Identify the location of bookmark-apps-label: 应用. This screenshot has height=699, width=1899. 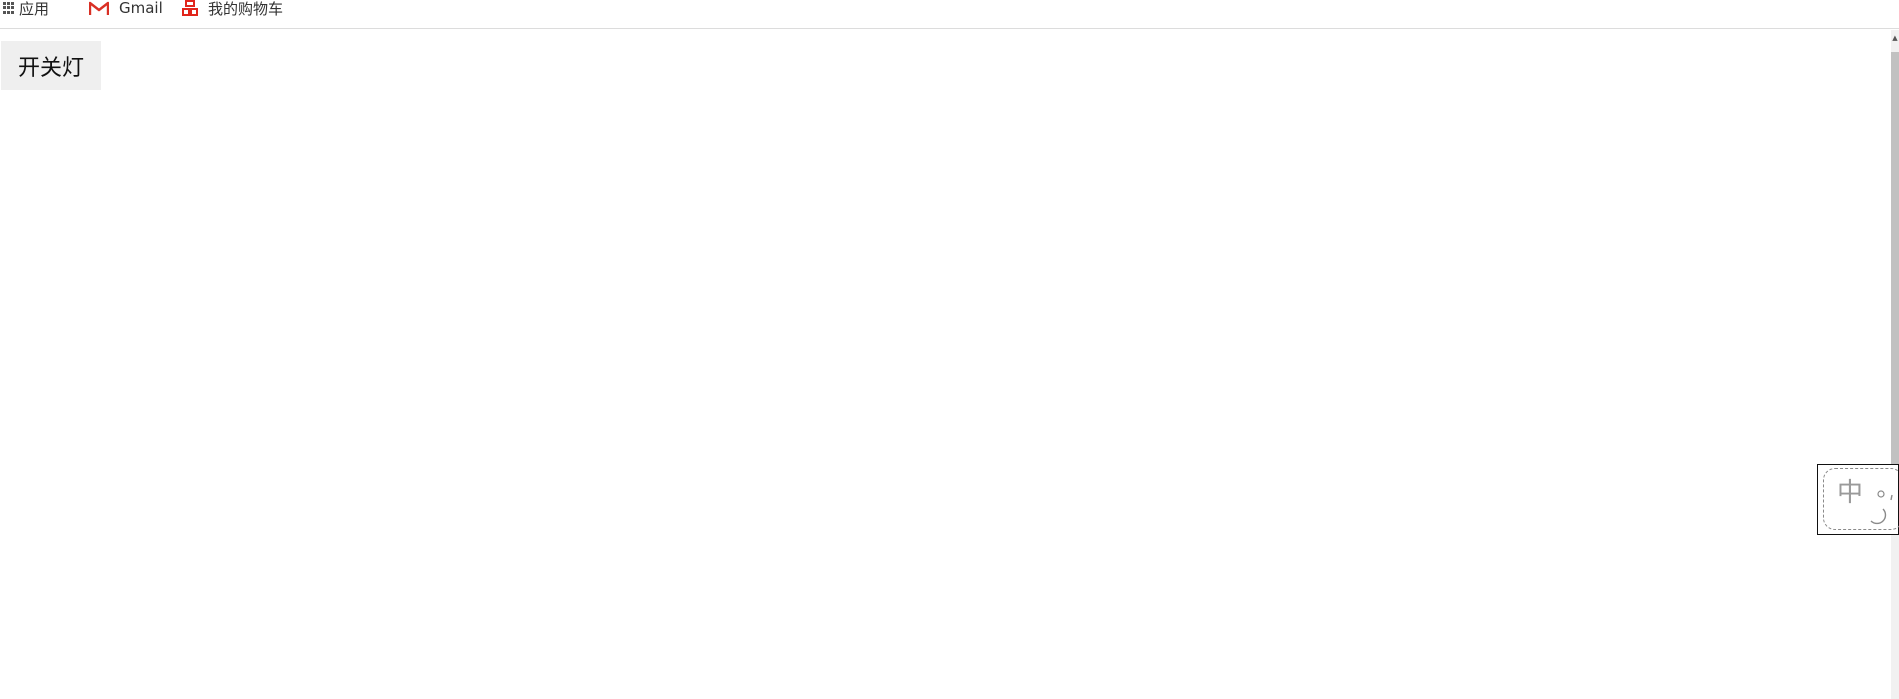
(34, 9).